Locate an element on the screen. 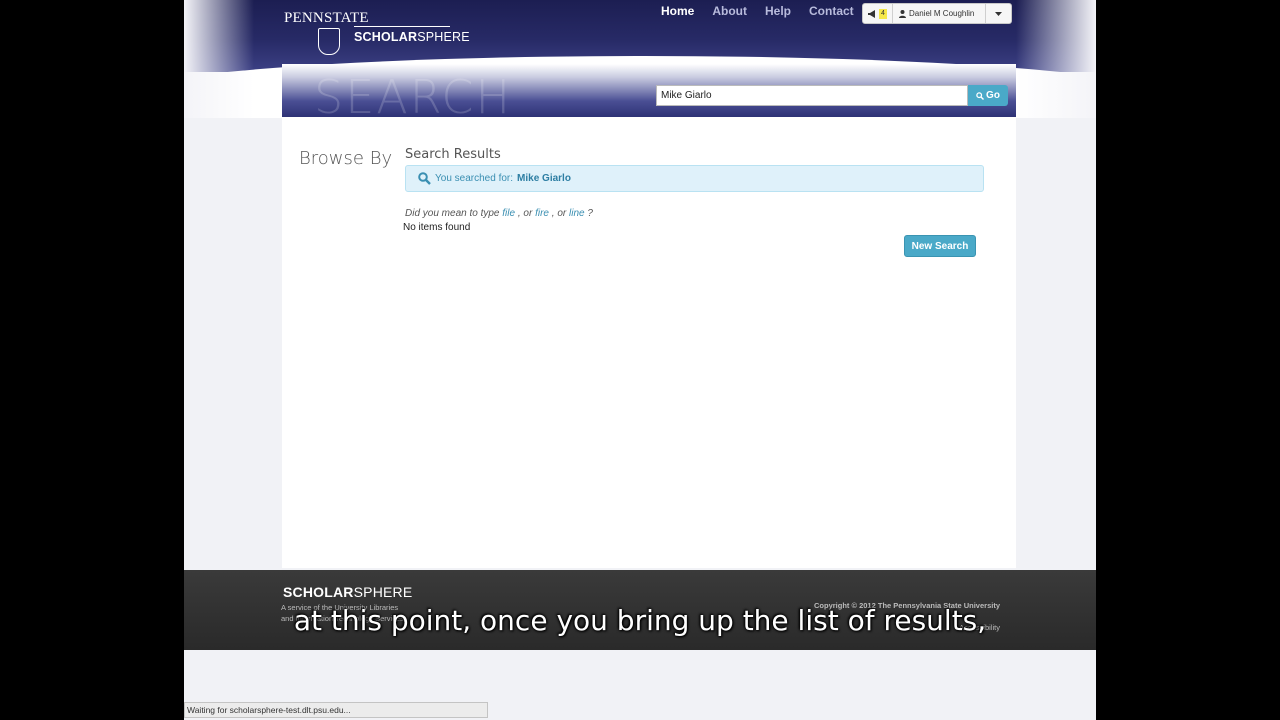 Image resolution: width=1280 pixels, height=720 pixels. logo-scholarsphere-text: SCHOLARSPHERE is located at coordinates (412, 37).